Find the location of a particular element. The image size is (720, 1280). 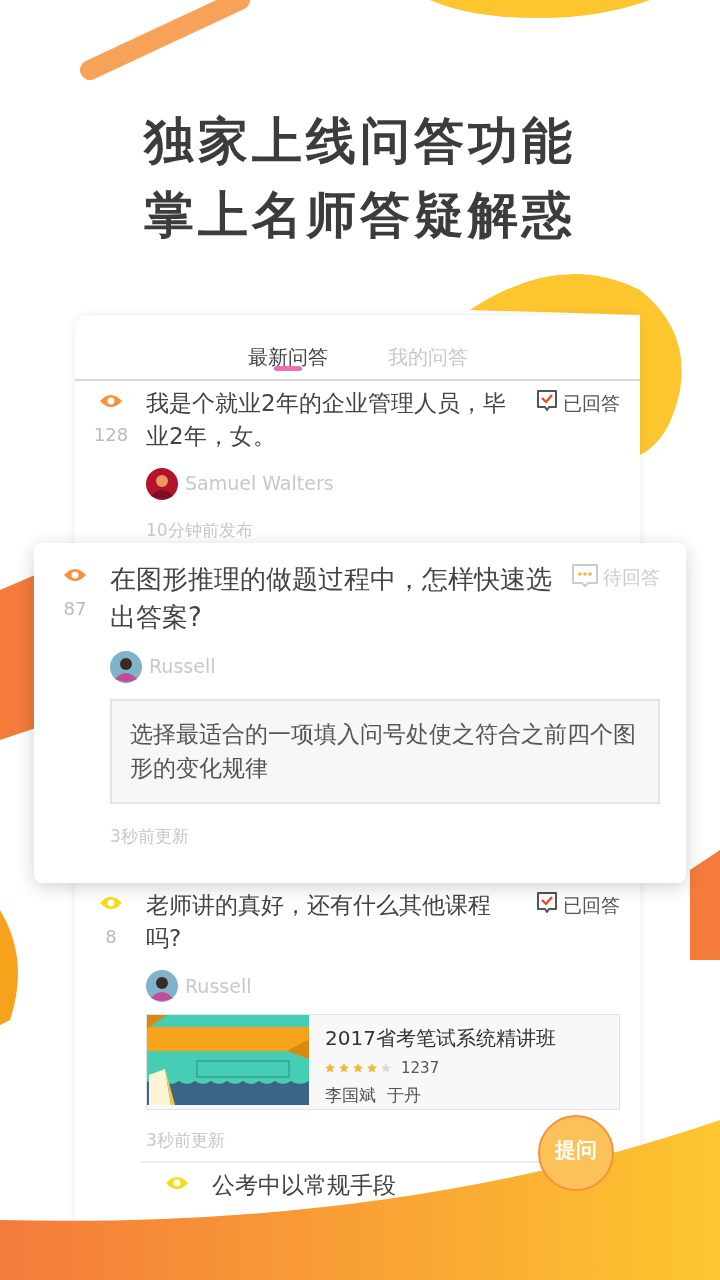

course-card: 2017省考笔试系统精讲班 1237 李国斌 于丹 is located at coordinates (383, 1061).